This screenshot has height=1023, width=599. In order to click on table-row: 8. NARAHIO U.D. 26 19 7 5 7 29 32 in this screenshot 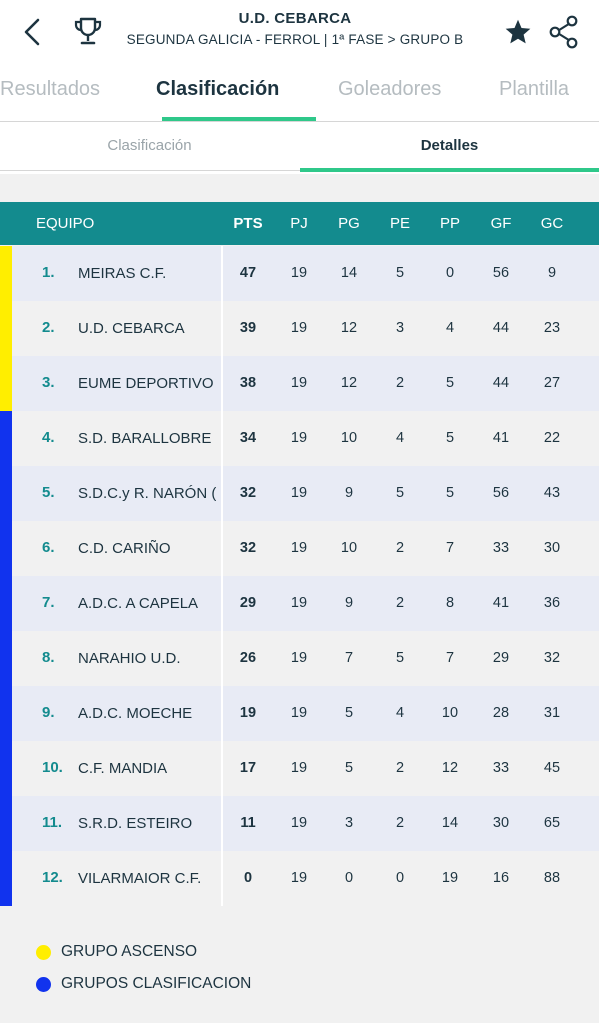, I will do `click(299, 658)`.